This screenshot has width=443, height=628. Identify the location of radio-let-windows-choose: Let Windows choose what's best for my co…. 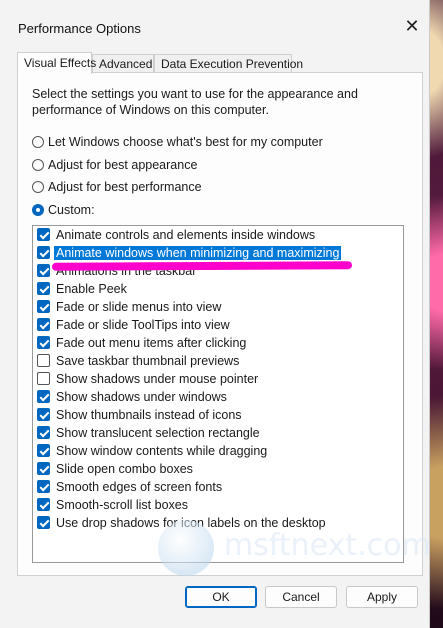
(177, 142).